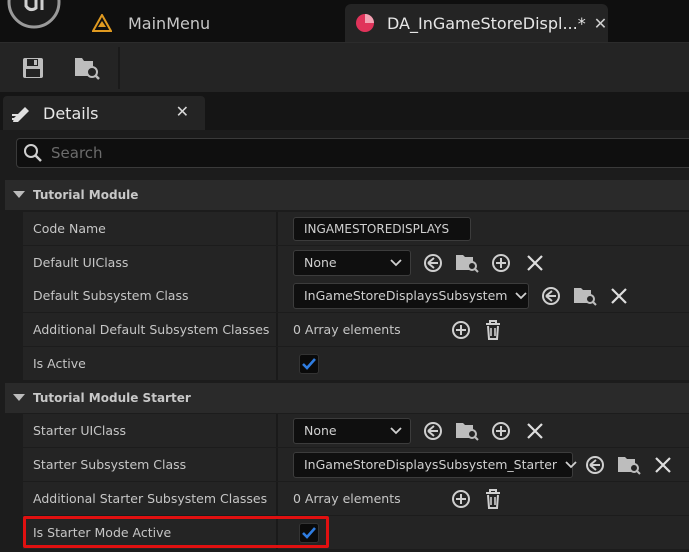  I want to click on browse-to-asset-button, so click(87, 68).